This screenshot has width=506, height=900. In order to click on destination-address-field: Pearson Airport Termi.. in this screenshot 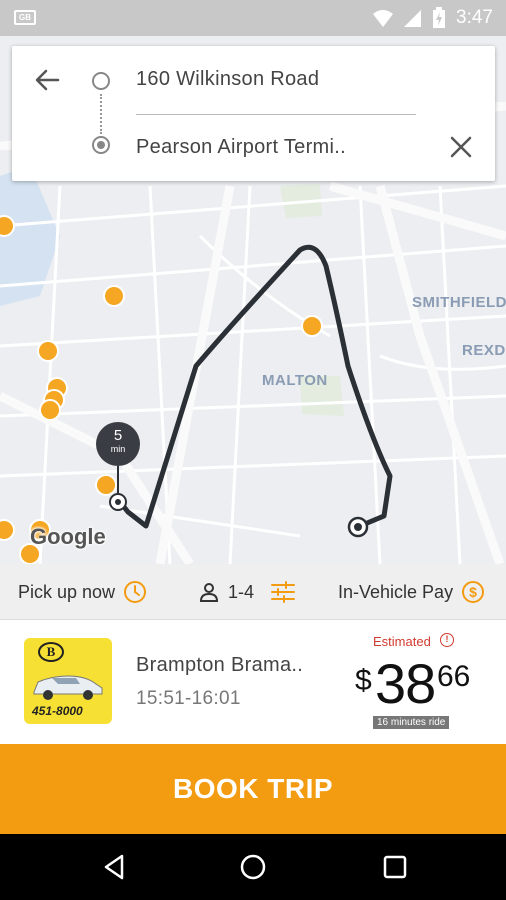, I will do `click(241, 147)`.